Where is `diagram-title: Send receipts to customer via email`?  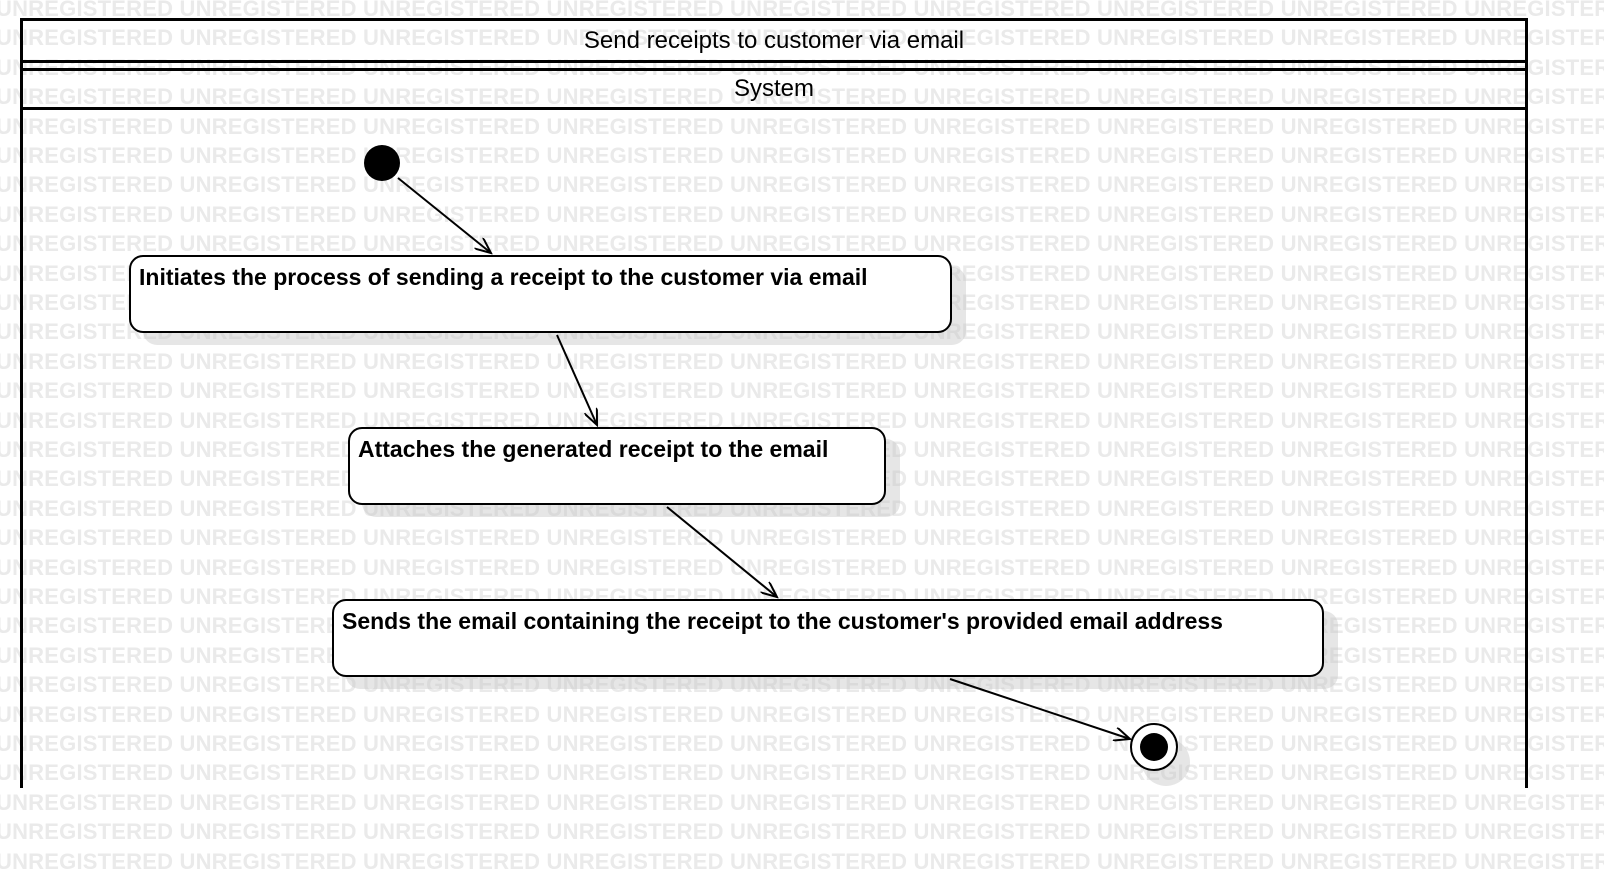 diagram-title: Send receipts to customer via email is located at coordinates (774, 42).